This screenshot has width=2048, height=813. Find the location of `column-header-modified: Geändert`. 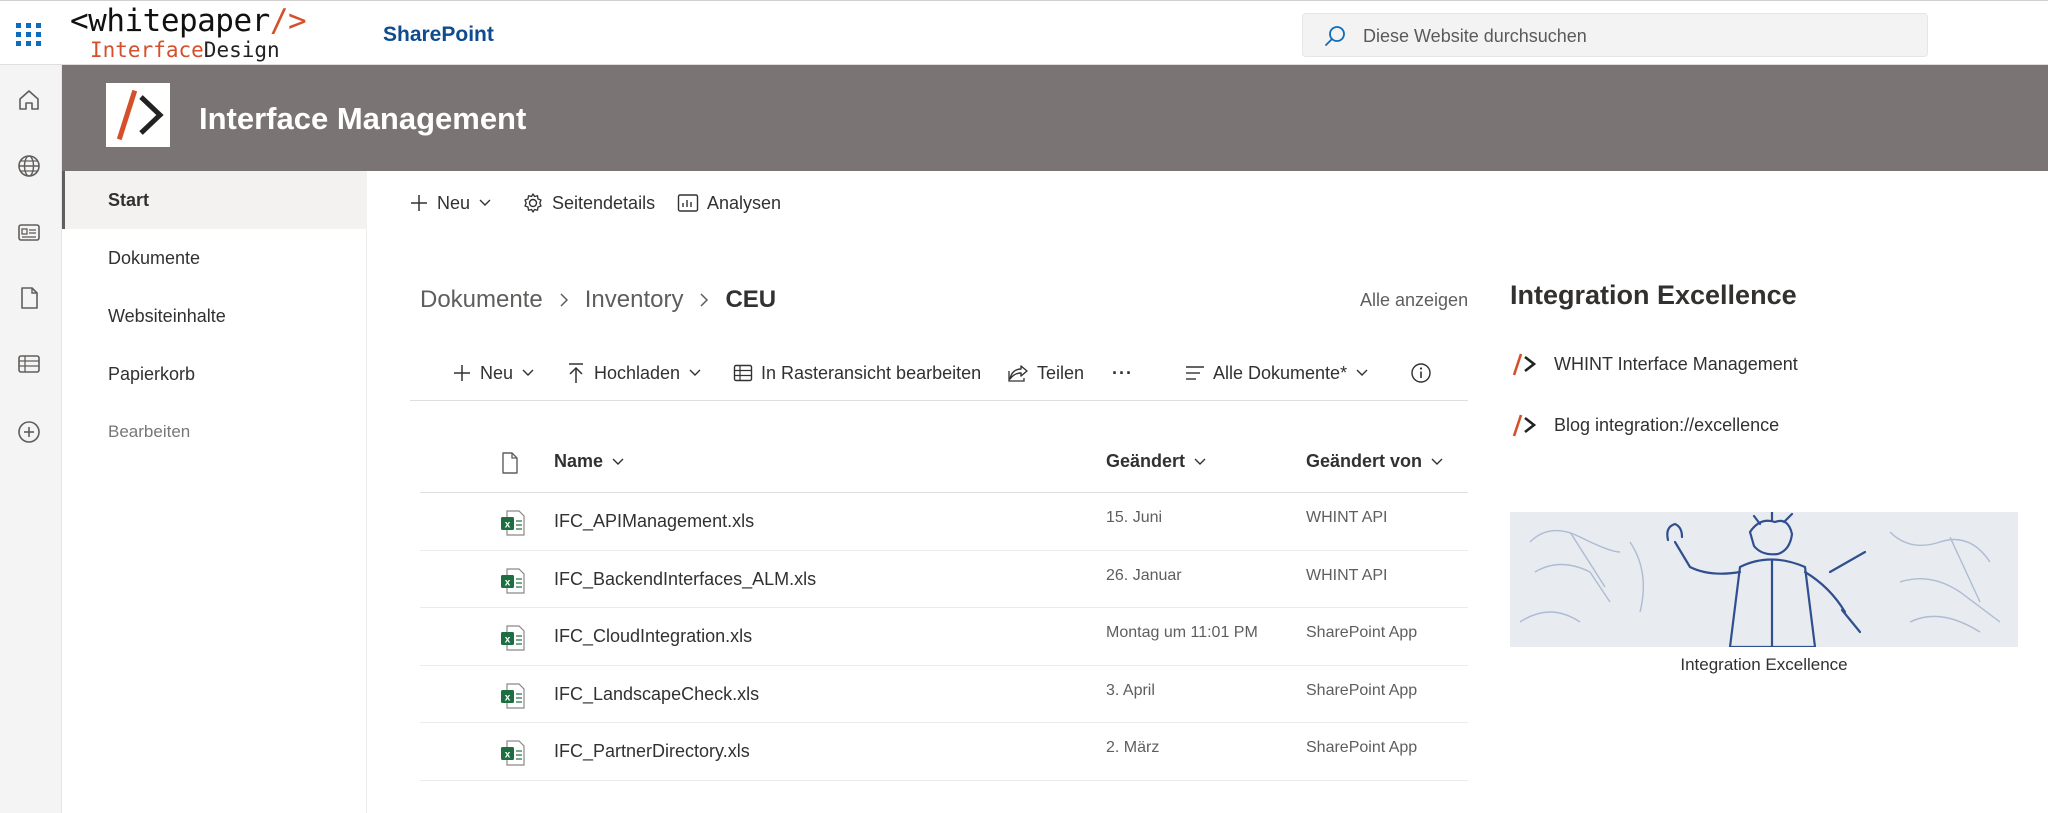

column-header-modified: Geändert is located at coordinates (1156, 461).